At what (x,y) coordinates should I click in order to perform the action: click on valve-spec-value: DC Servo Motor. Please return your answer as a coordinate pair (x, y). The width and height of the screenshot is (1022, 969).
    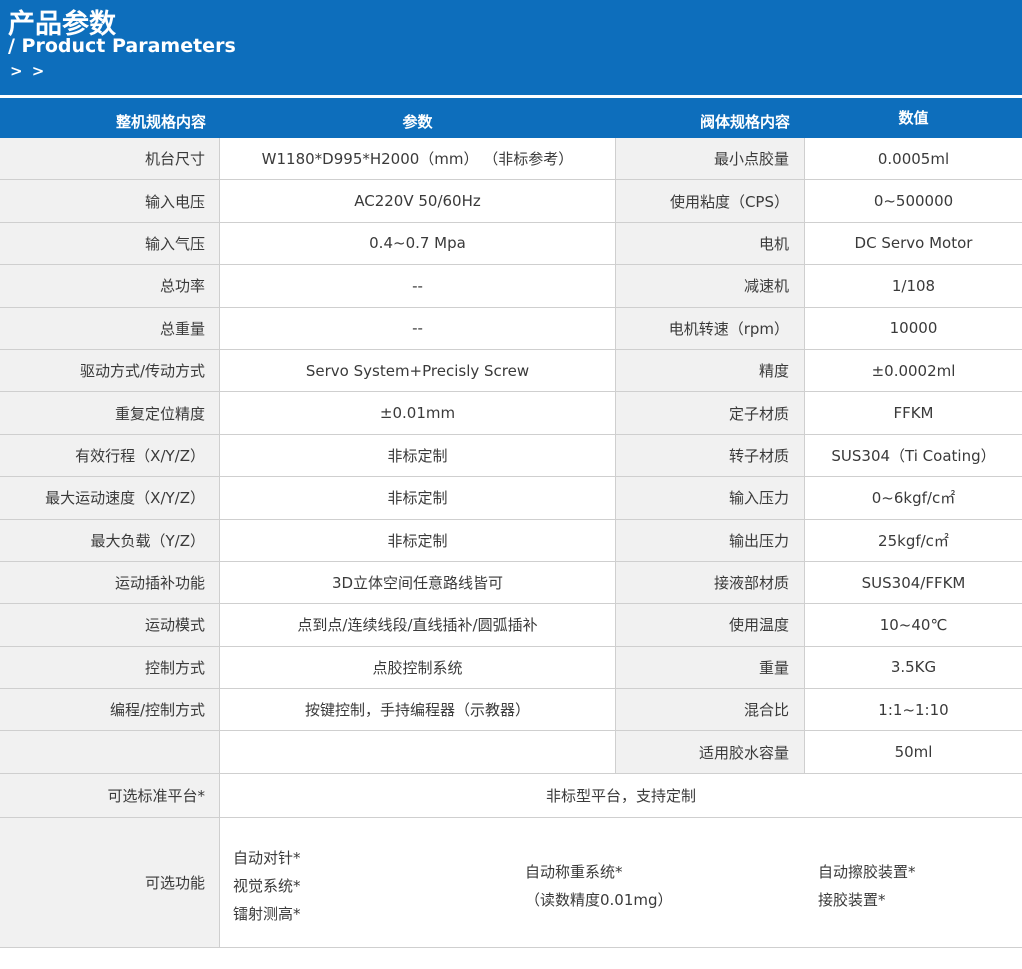
    Looking at the image, I should click on (913, 243).